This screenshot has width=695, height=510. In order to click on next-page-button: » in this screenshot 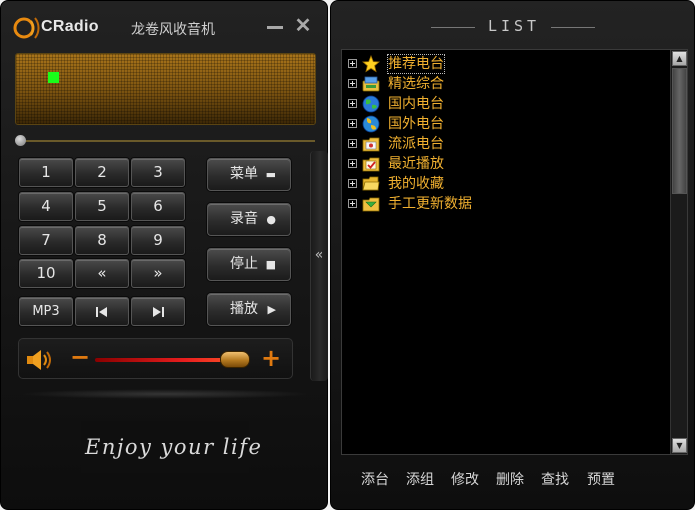, I will do `click(158, 273)`.